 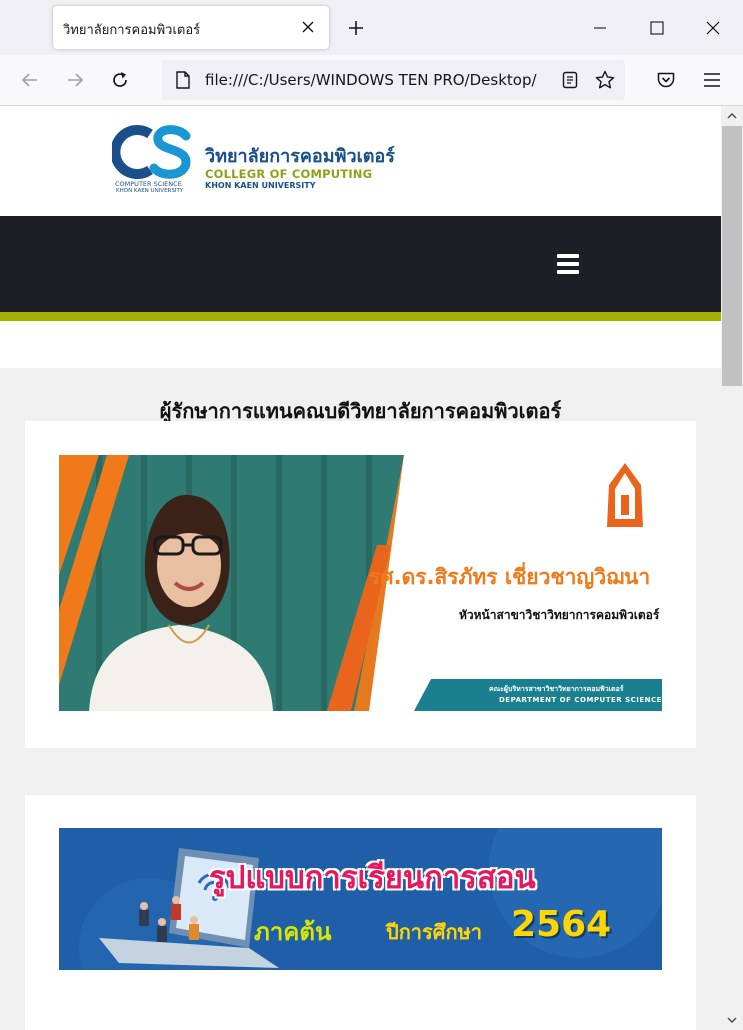 I want to click on logo-sub-university: KHON KAEN UNIVERSITY, so click(x=150, y=191).